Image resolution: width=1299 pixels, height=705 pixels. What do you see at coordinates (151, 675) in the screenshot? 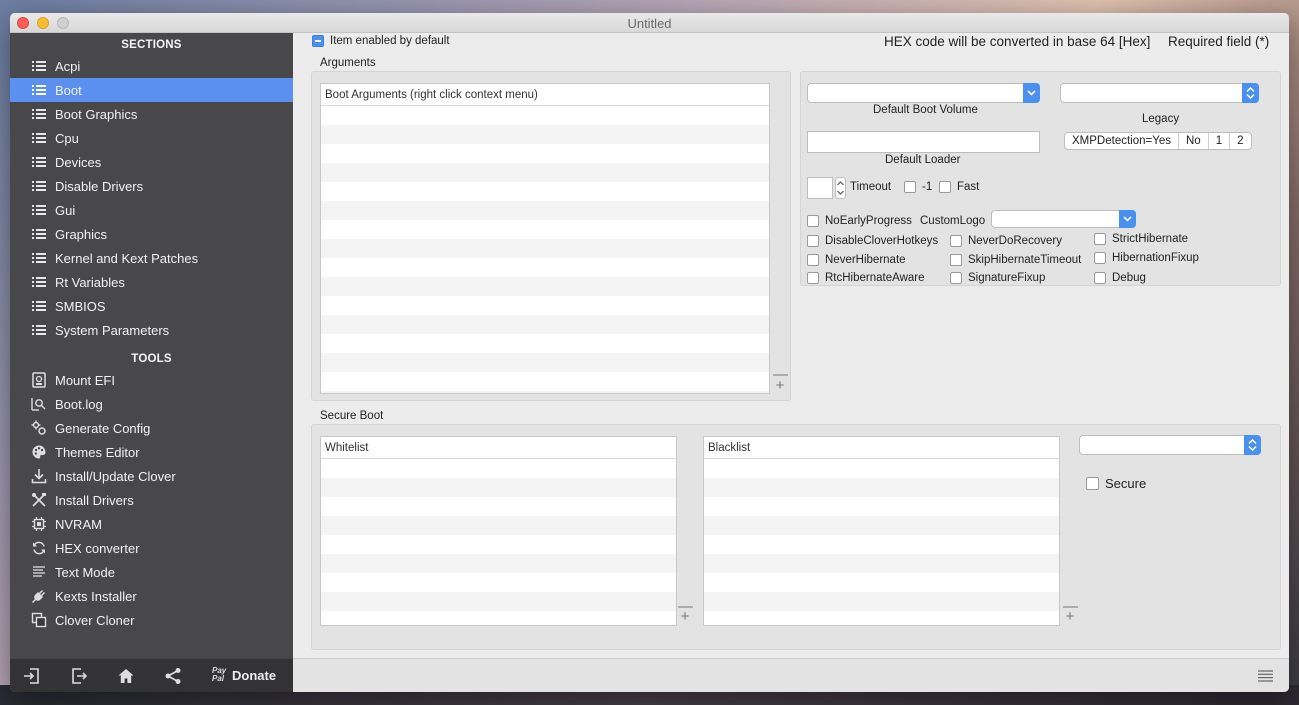
I see `sidebar-toolbar: Pay Pal Donate` at bounding box center [151, 675].